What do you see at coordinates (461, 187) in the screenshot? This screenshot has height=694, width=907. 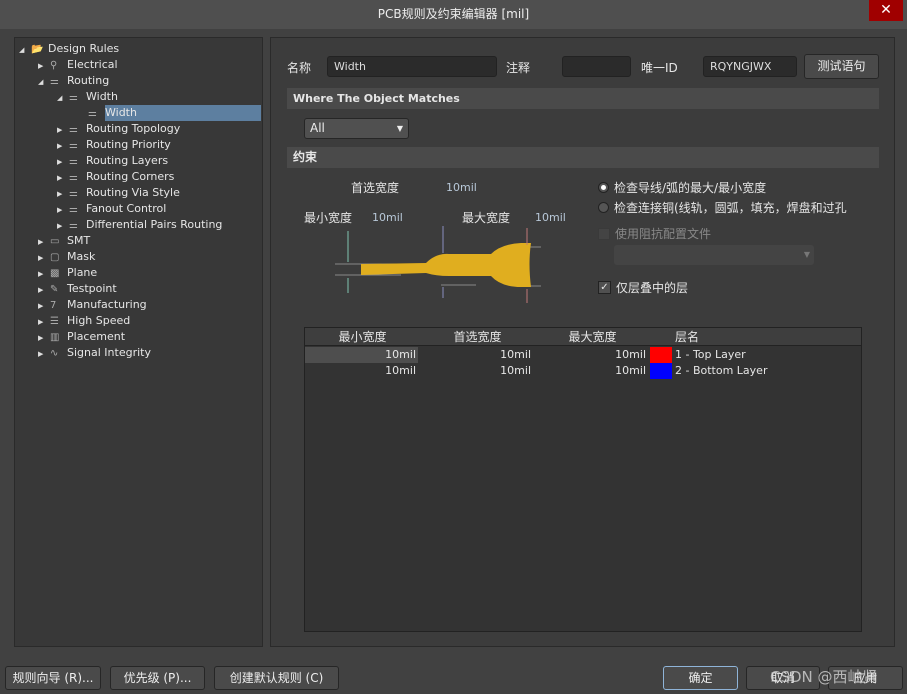 I see `preferred-width-value: 10mil` at bounding box center [461, 187].